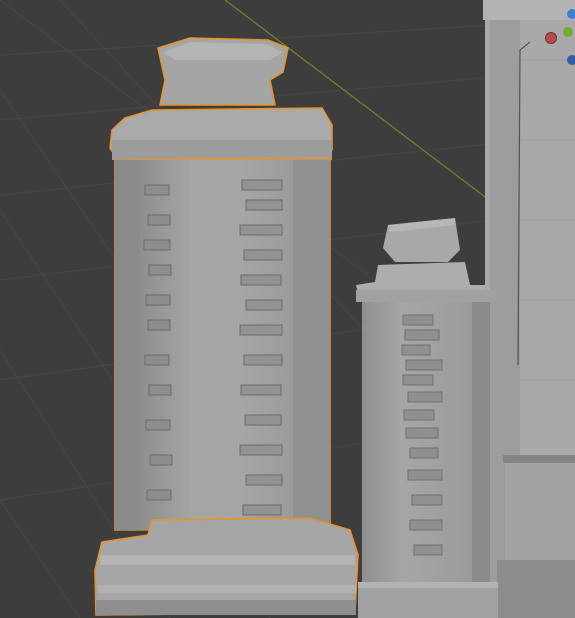  I want to click on gizmo-z-axis-negative, so click(571, 60).